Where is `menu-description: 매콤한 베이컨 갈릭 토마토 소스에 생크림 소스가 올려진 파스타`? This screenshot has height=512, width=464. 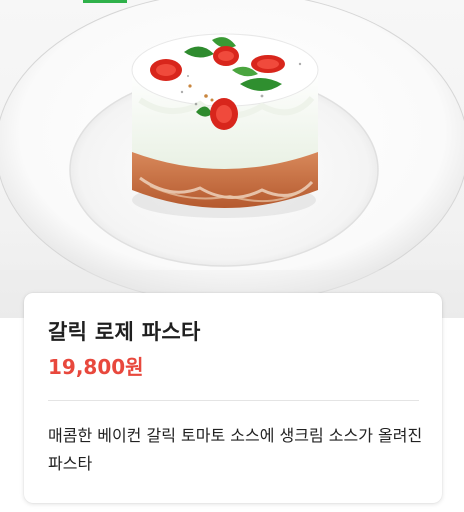 menu-description: 매콤한 베이컨 갈릭 토마토 소스에 생크림 소스가 올려진 파스타 is located at coordinates (235, 449).